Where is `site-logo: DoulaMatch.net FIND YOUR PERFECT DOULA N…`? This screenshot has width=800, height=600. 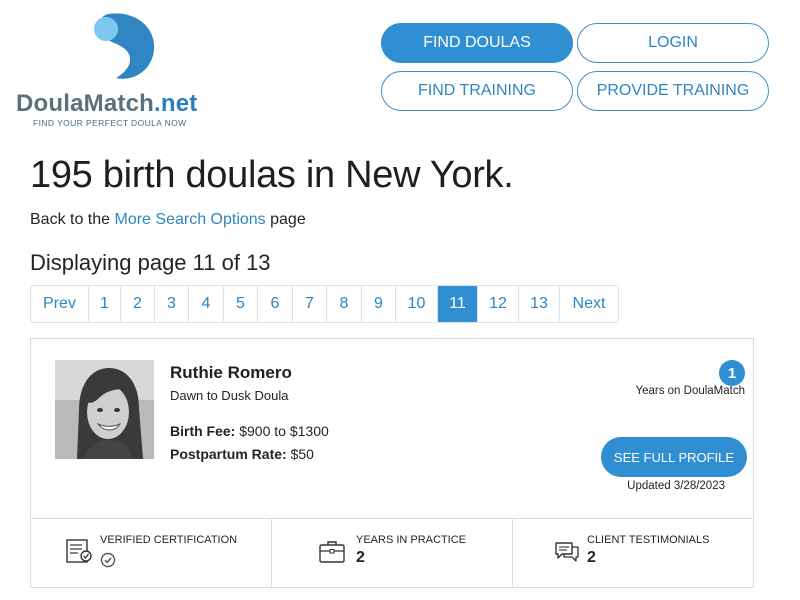 site-logo: DoulaMatch.net FIND YOUR PERFECT DOULA N… is located at coordinates (121, 72).